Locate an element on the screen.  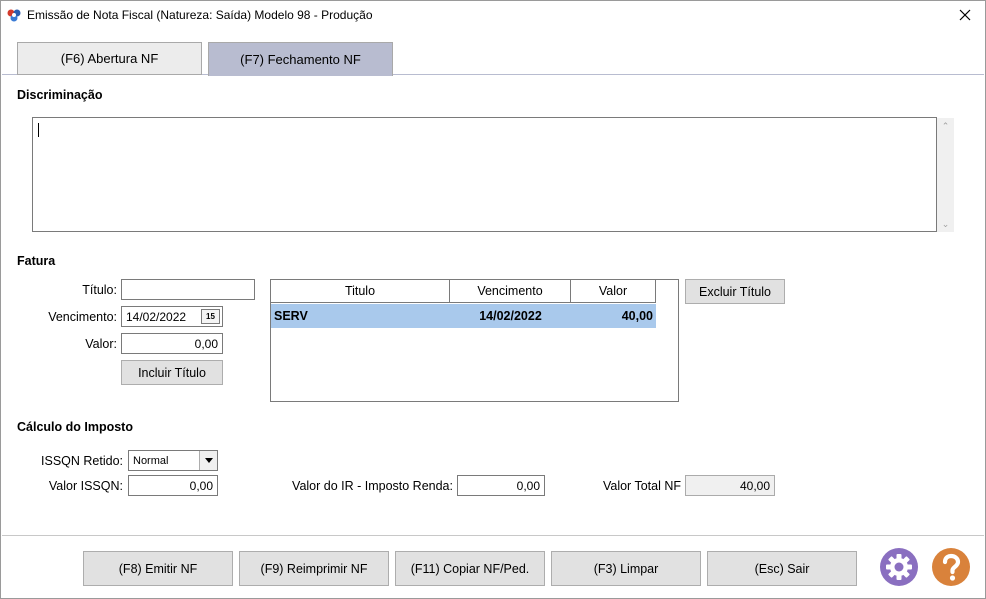
valor-issqn-label: Valor ISSQN: is located at coordinates (85, 486).